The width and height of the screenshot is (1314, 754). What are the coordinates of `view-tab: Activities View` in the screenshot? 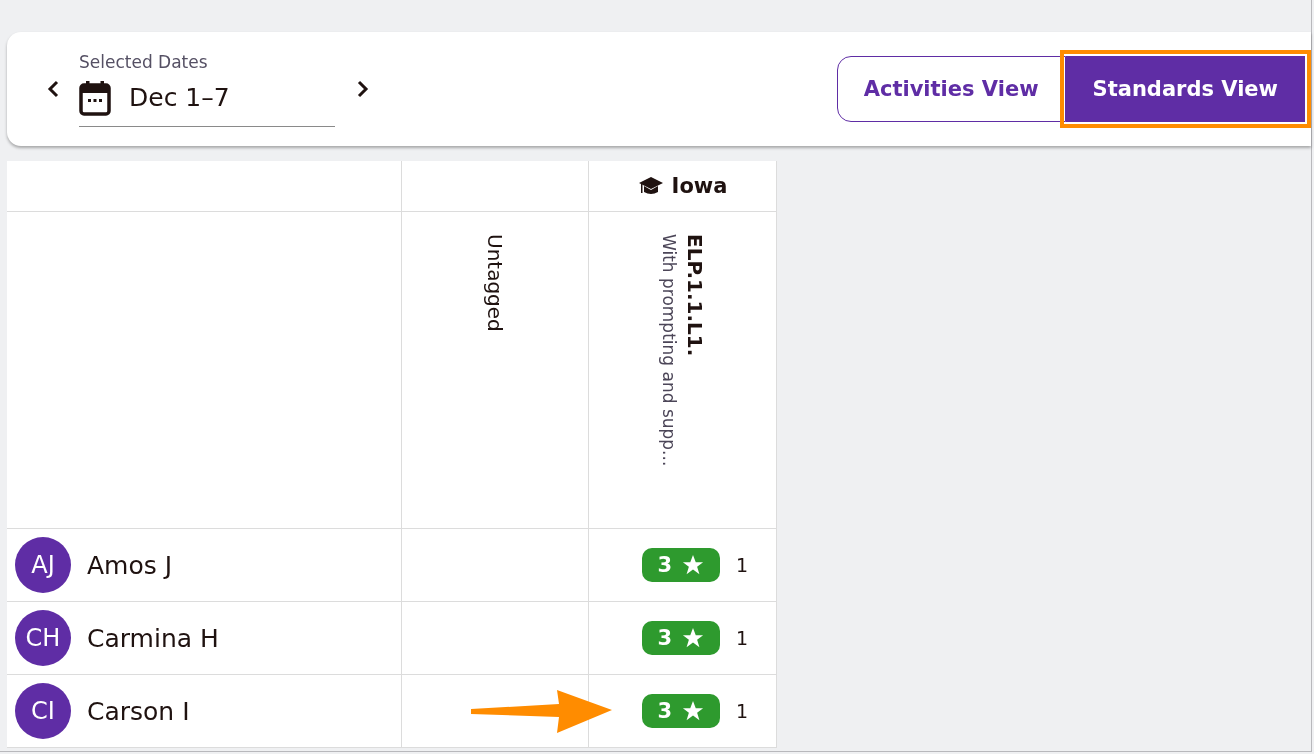 It's located at (951, 89).